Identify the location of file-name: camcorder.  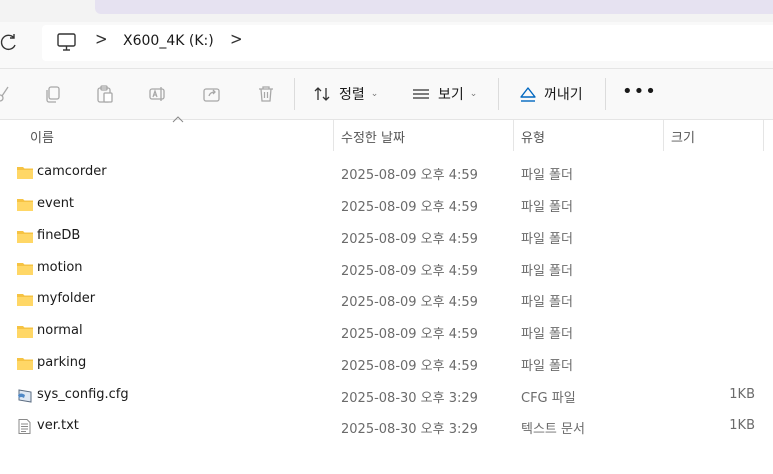
(72, 171).